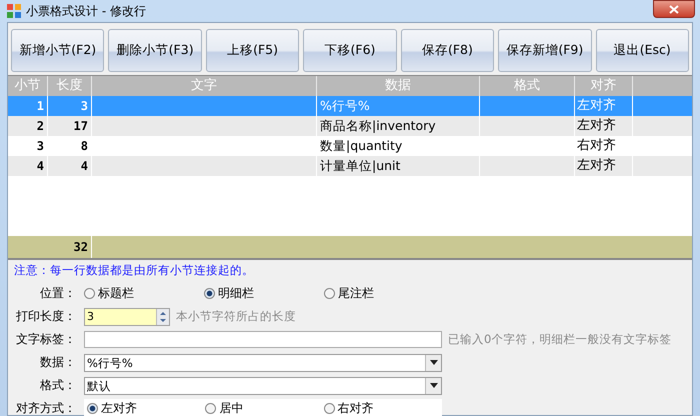 The image size is (700, 416). What do you see at coordinates (46, 408) in the screenshot?
I see `field-label: 对齐方式：` at bounding box center [46, 408].